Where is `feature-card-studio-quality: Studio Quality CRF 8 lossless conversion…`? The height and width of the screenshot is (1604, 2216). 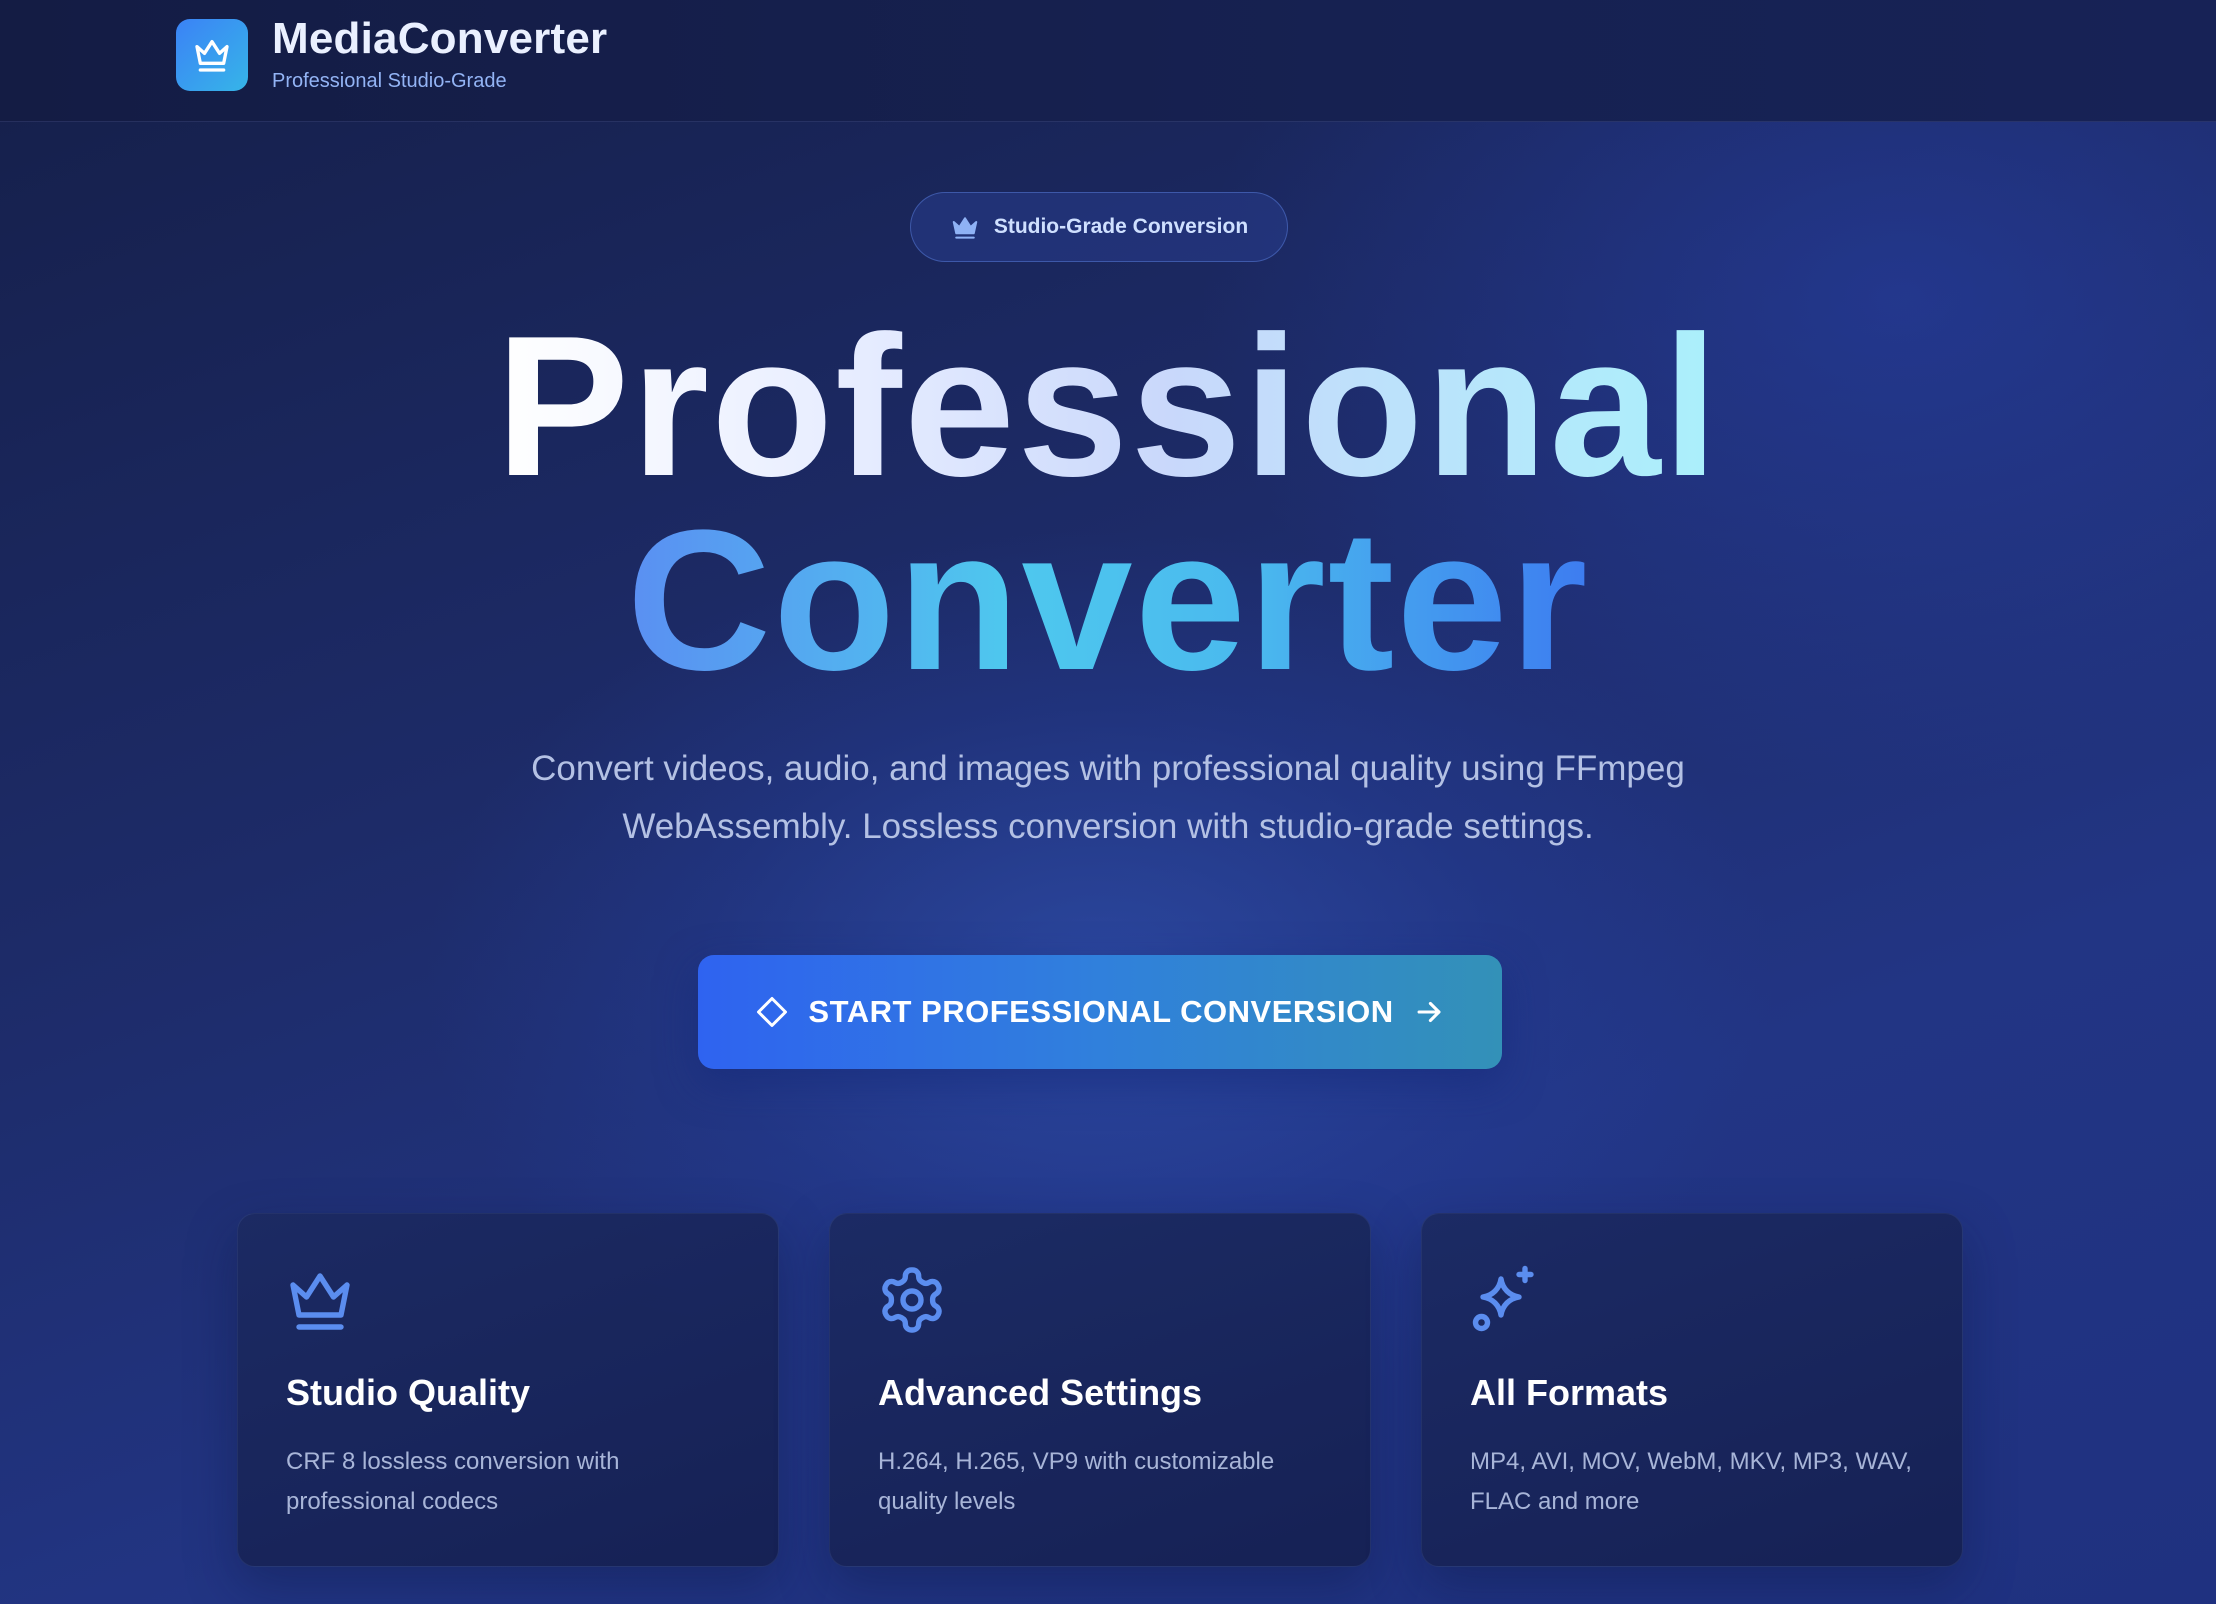
feature-card-studio-quality: Studio Quality CRF 8 lossless conversion… is located at coordinates (508, 1390).